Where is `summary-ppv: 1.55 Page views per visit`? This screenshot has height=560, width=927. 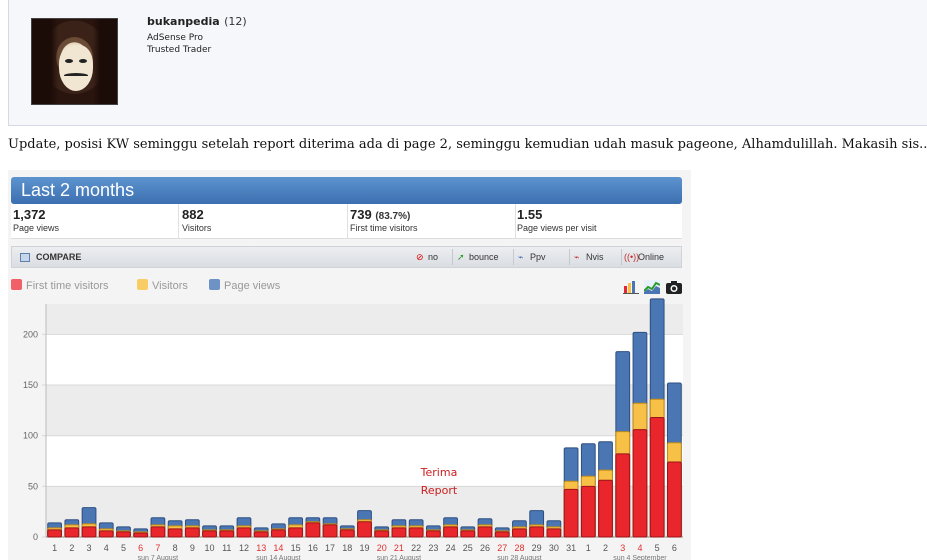
summary-ppv: 1.55 Page views per visit is located at coordinates (598, 221).